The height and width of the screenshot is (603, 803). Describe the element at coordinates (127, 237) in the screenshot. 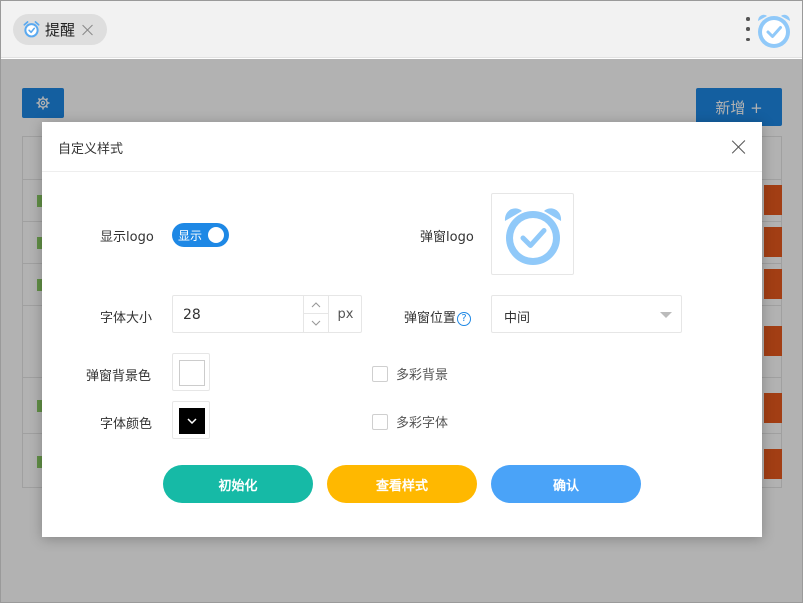

I see `show-logo-label: 显示logo` at that location.